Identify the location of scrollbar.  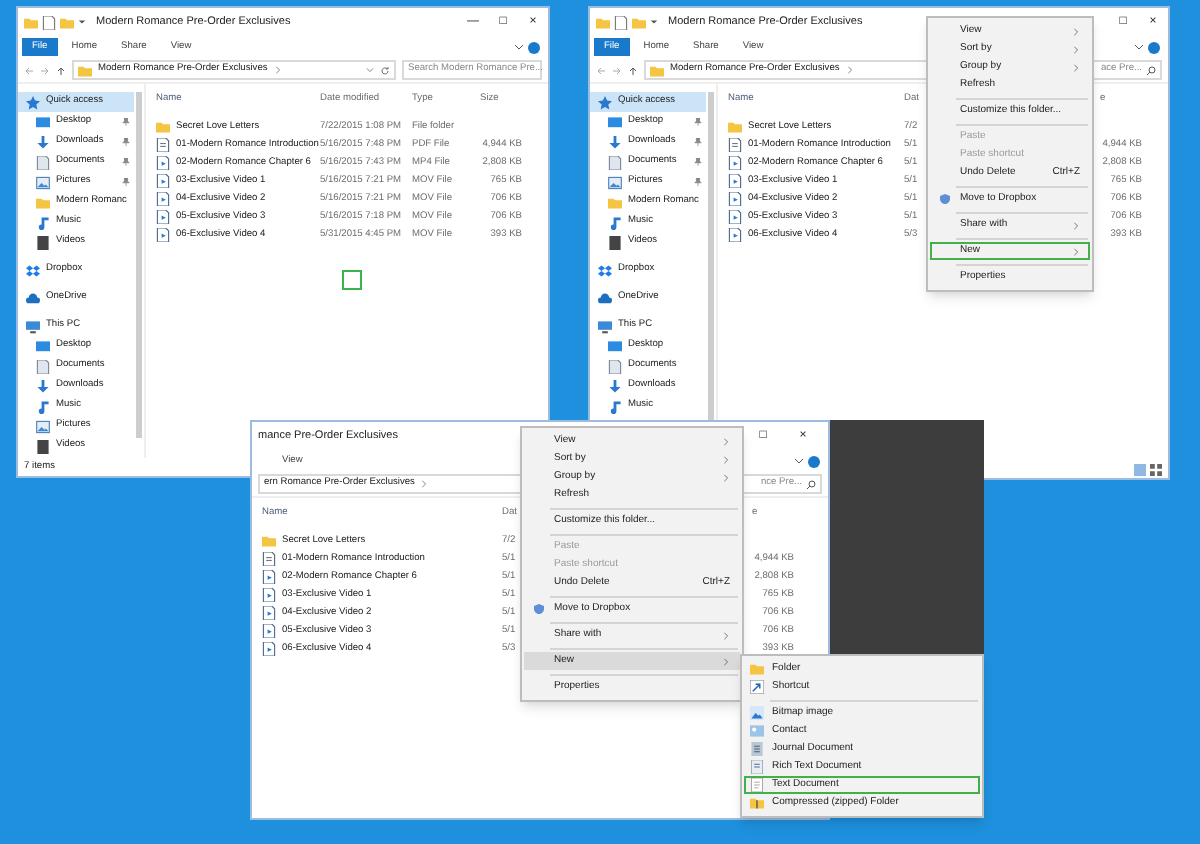
(139, 265).